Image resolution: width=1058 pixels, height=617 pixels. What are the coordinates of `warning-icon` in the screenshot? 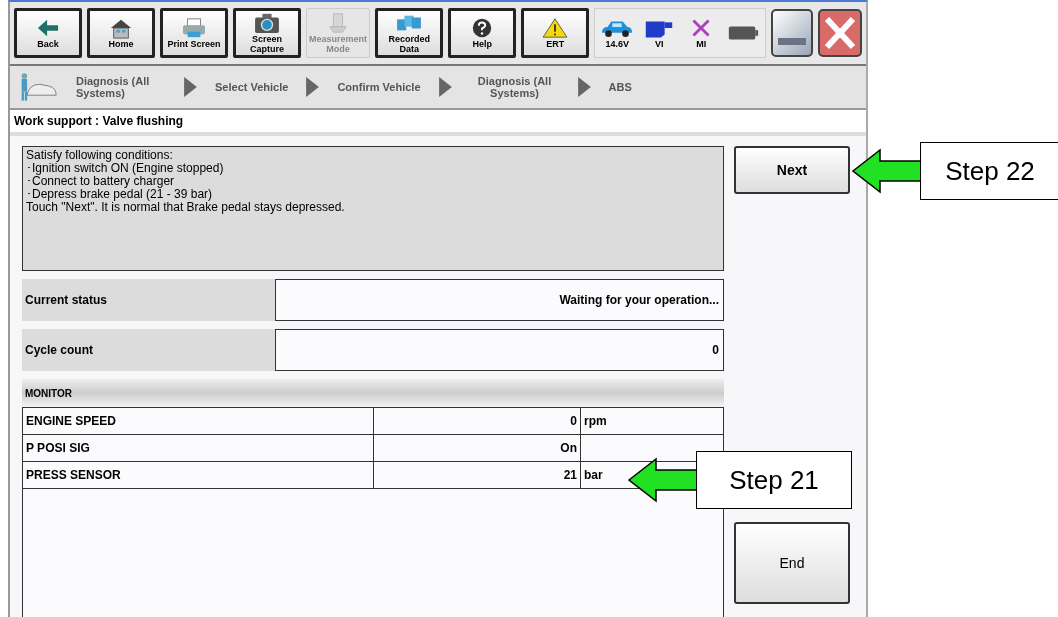 It's located at (555, 28).